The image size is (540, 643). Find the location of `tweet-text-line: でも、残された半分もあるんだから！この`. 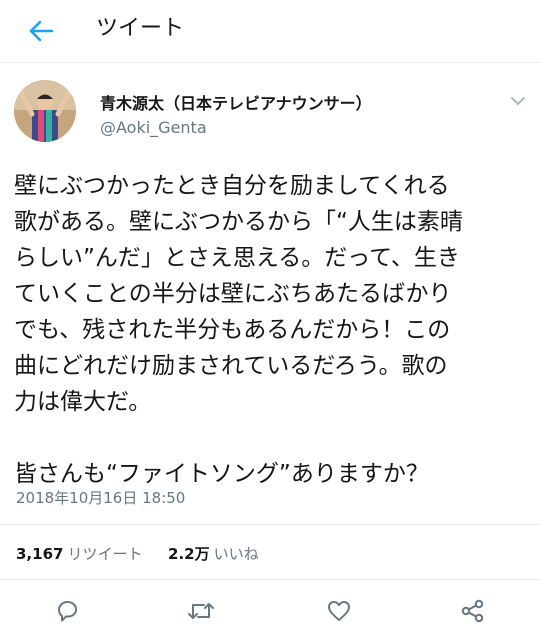

tweet-text-line: でも、残された半分もあるんだから！この is located at coordinates (232, 330).